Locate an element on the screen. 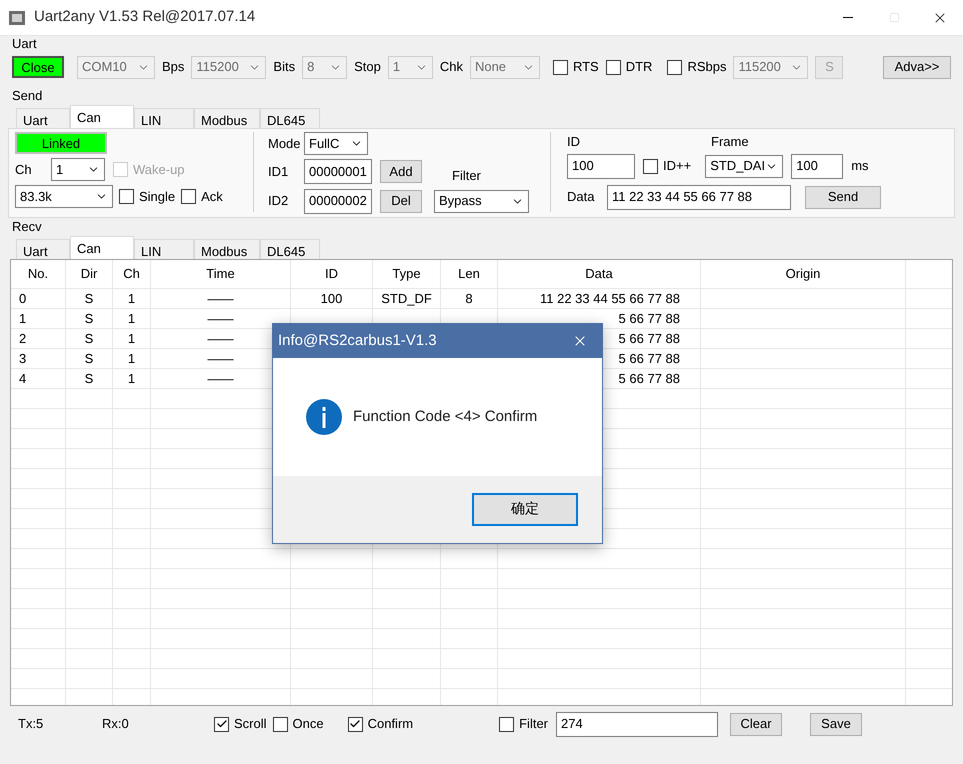 This screenshot has height=764, width=963. table-cell-text: 100 is located at coordinates (331, 299).